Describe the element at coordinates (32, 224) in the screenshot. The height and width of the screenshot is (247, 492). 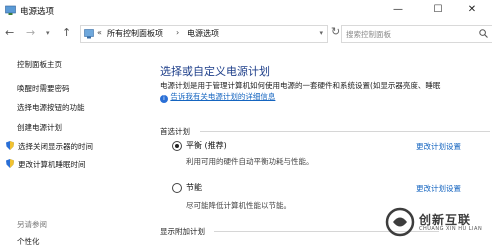
I see `see-also-heading: 另请参阅` at that location.